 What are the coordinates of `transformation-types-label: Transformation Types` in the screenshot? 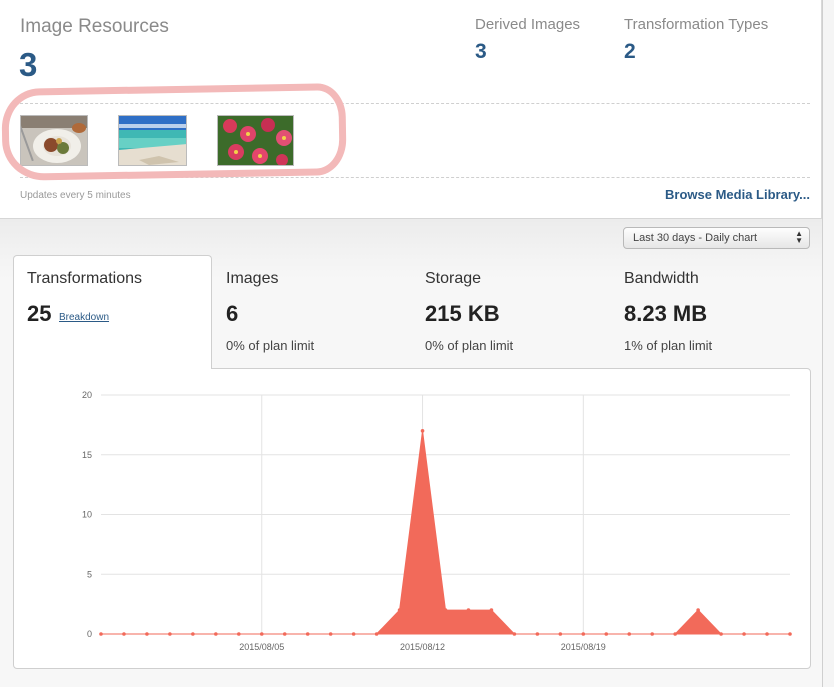 It's located at (696, 24).